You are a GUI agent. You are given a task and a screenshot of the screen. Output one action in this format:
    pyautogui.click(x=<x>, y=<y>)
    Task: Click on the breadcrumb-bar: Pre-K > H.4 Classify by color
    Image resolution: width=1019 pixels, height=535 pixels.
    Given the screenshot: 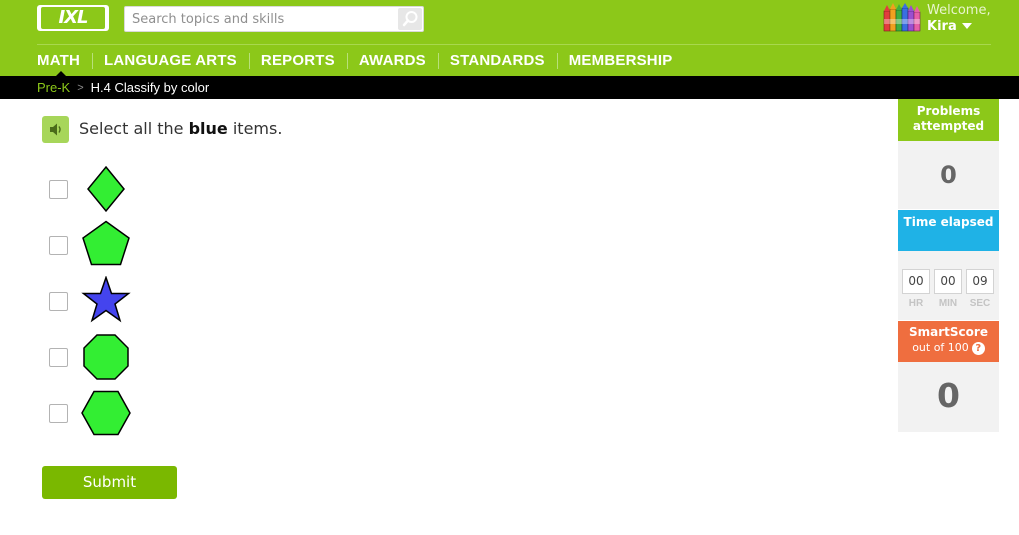 What is the action you would take?
    pyautogui.click(x=509, y=87)
    